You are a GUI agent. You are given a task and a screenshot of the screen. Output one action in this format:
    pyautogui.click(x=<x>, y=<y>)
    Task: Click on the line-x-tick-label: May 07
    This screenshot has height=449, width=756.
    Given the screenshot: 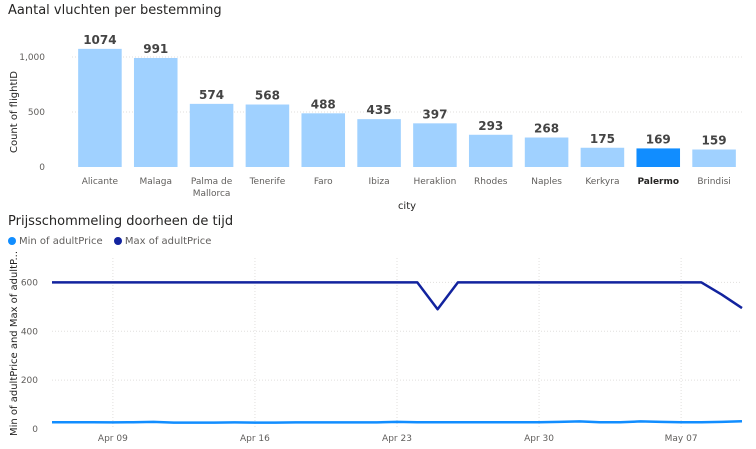 What is the action you would take?
    pyautogui.click(x=681, y=439)
    